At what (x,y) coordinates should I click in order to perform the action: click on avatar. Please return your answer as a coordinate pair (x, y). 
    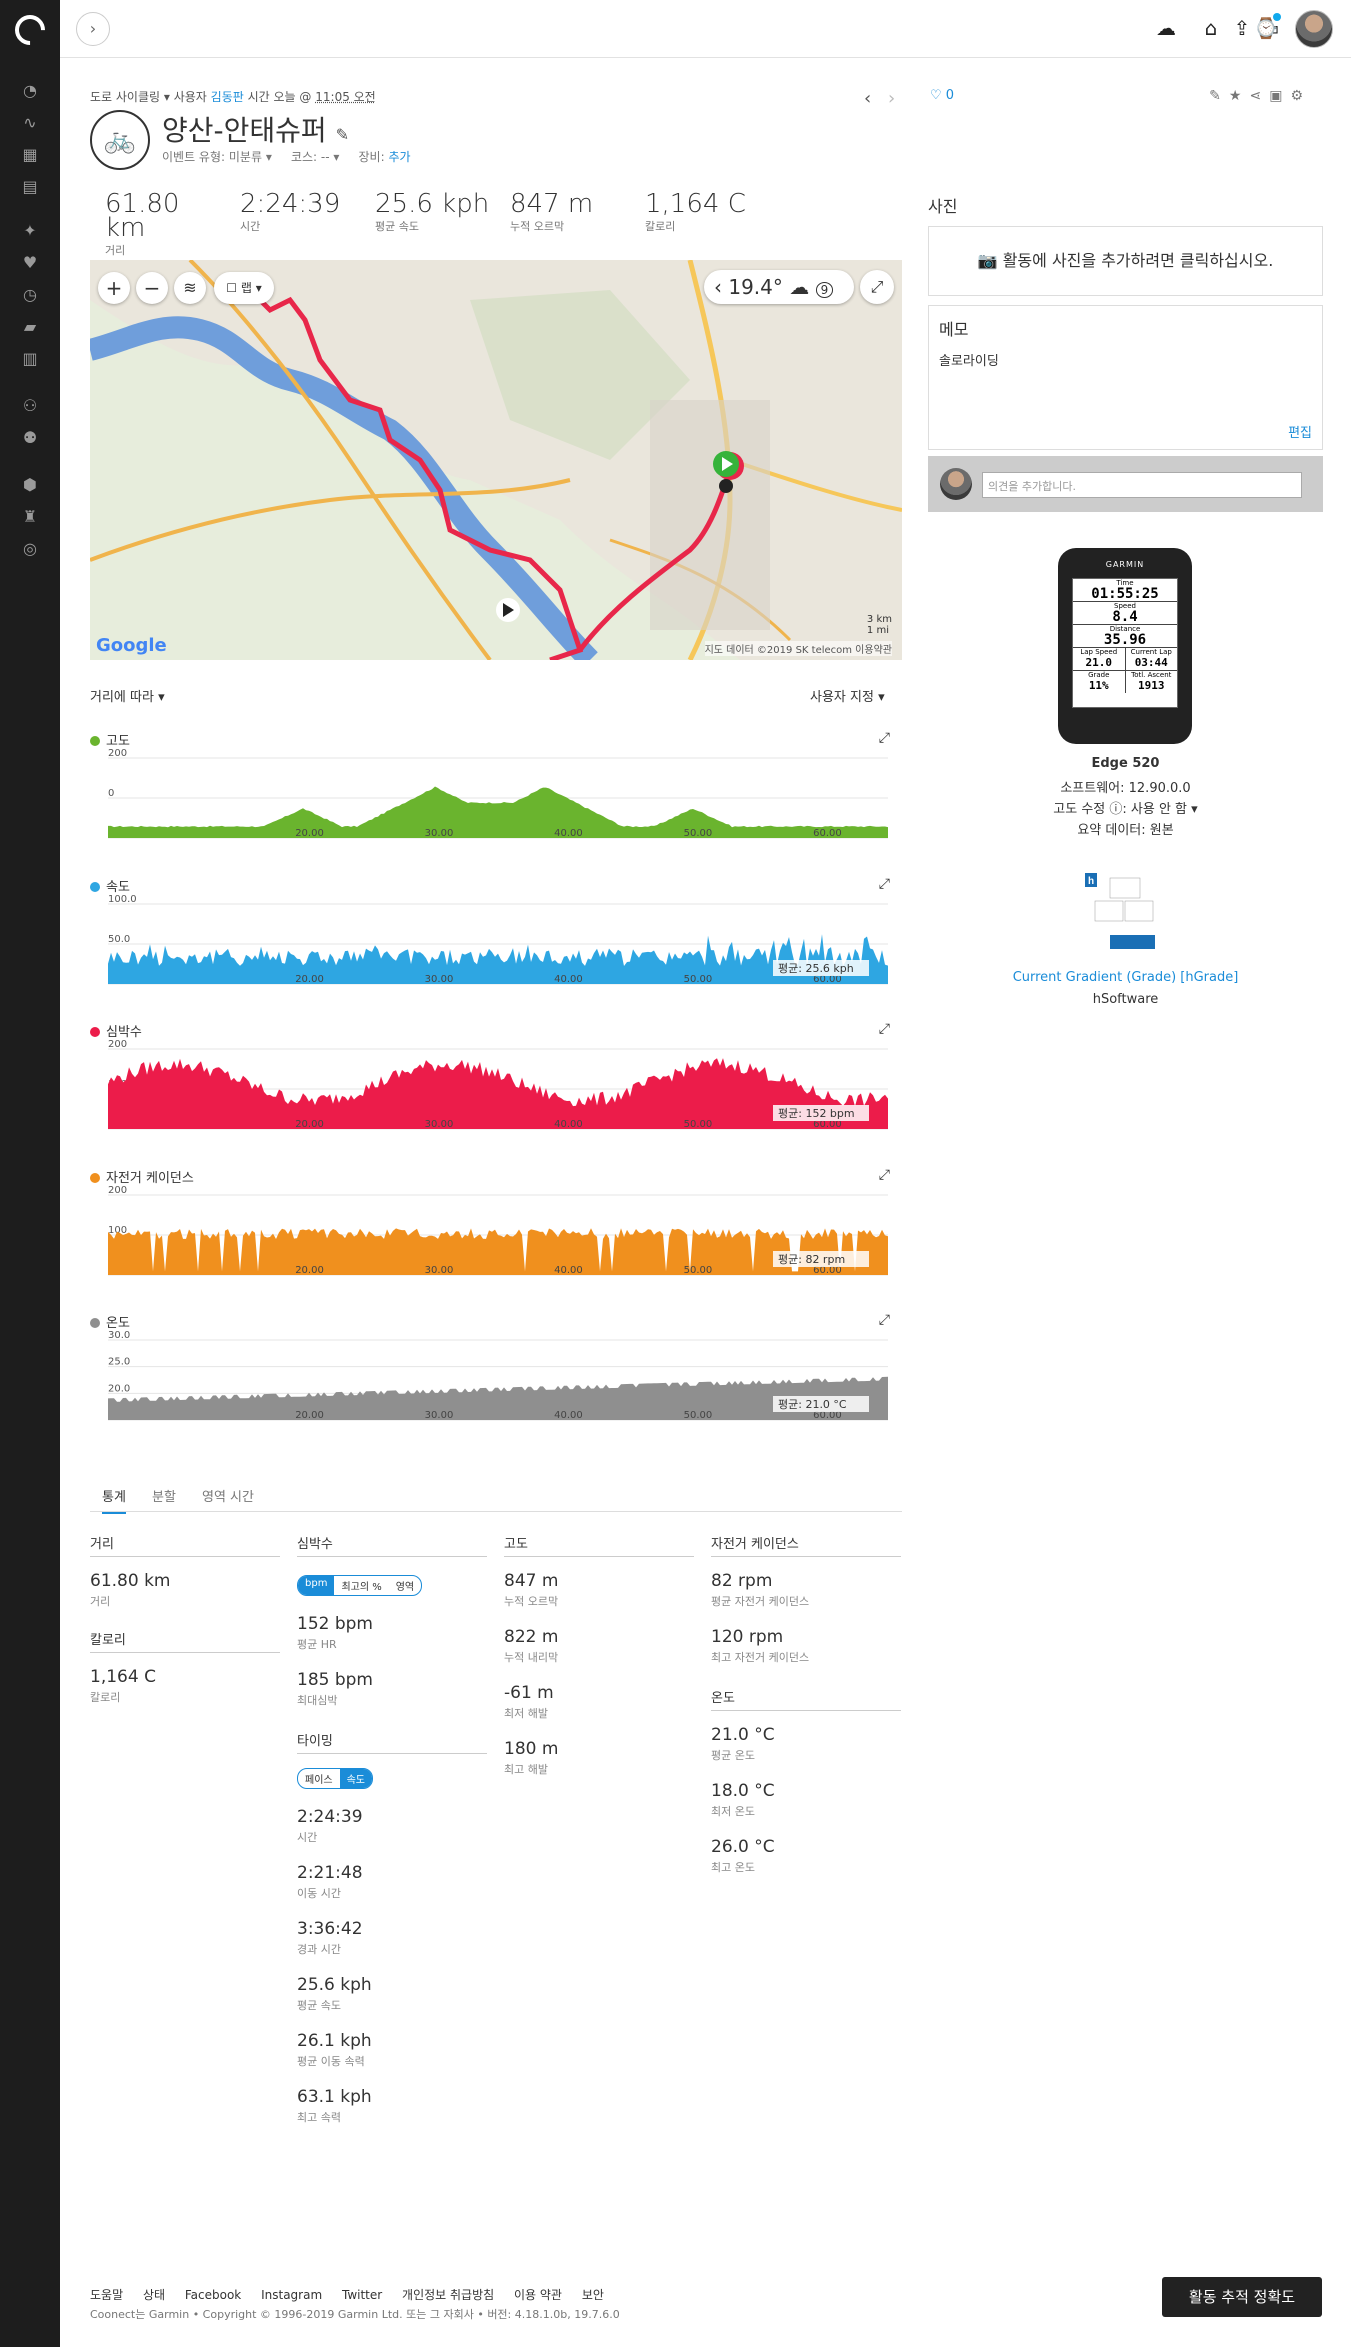
    Looking at the image, I should click on (1314, 29).